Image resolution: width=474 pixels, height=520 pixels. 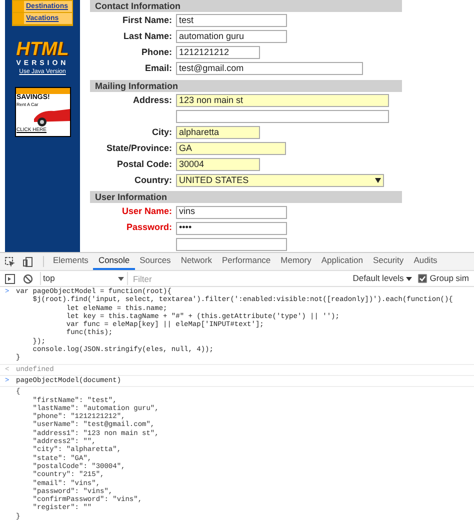 What do you see at coordinates (147, 20) in the screenshot?
I see `field-label: First Name:` at bounding box center [147, 20].